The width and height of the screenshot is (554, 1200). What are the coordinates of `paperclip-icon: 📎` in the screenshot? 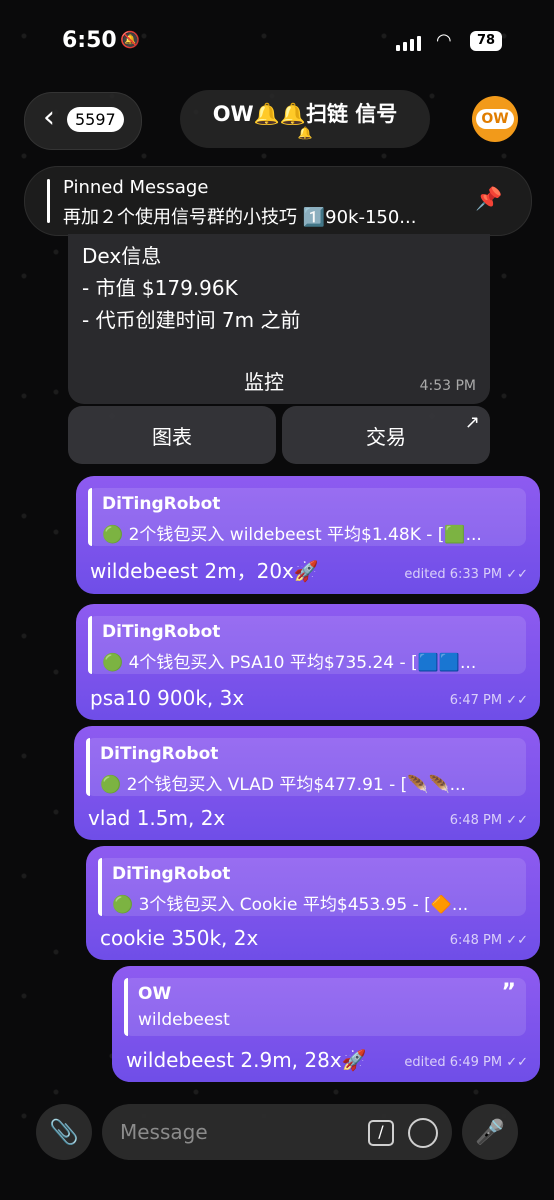 It's located at (64, 1132).